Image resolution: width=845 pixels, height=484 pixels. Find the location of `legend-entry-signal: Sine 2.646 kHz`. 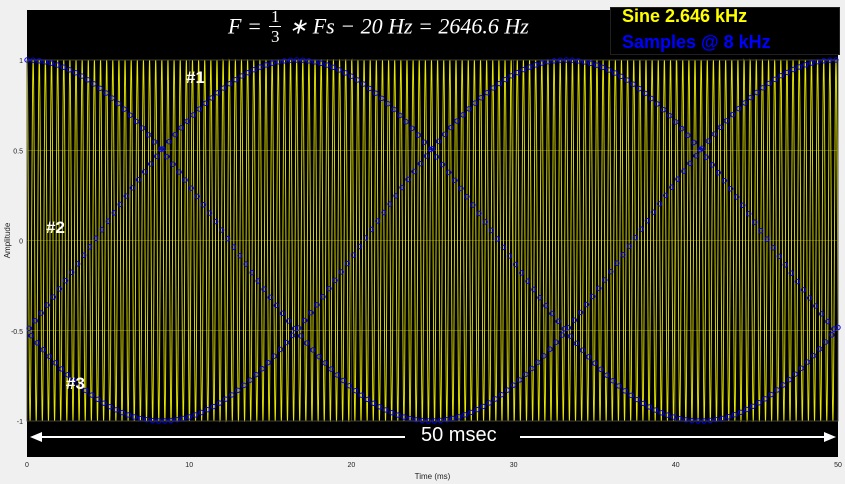

legend-entry-signal: Sine 2.646 kHz is located at coordinates (685, 16).